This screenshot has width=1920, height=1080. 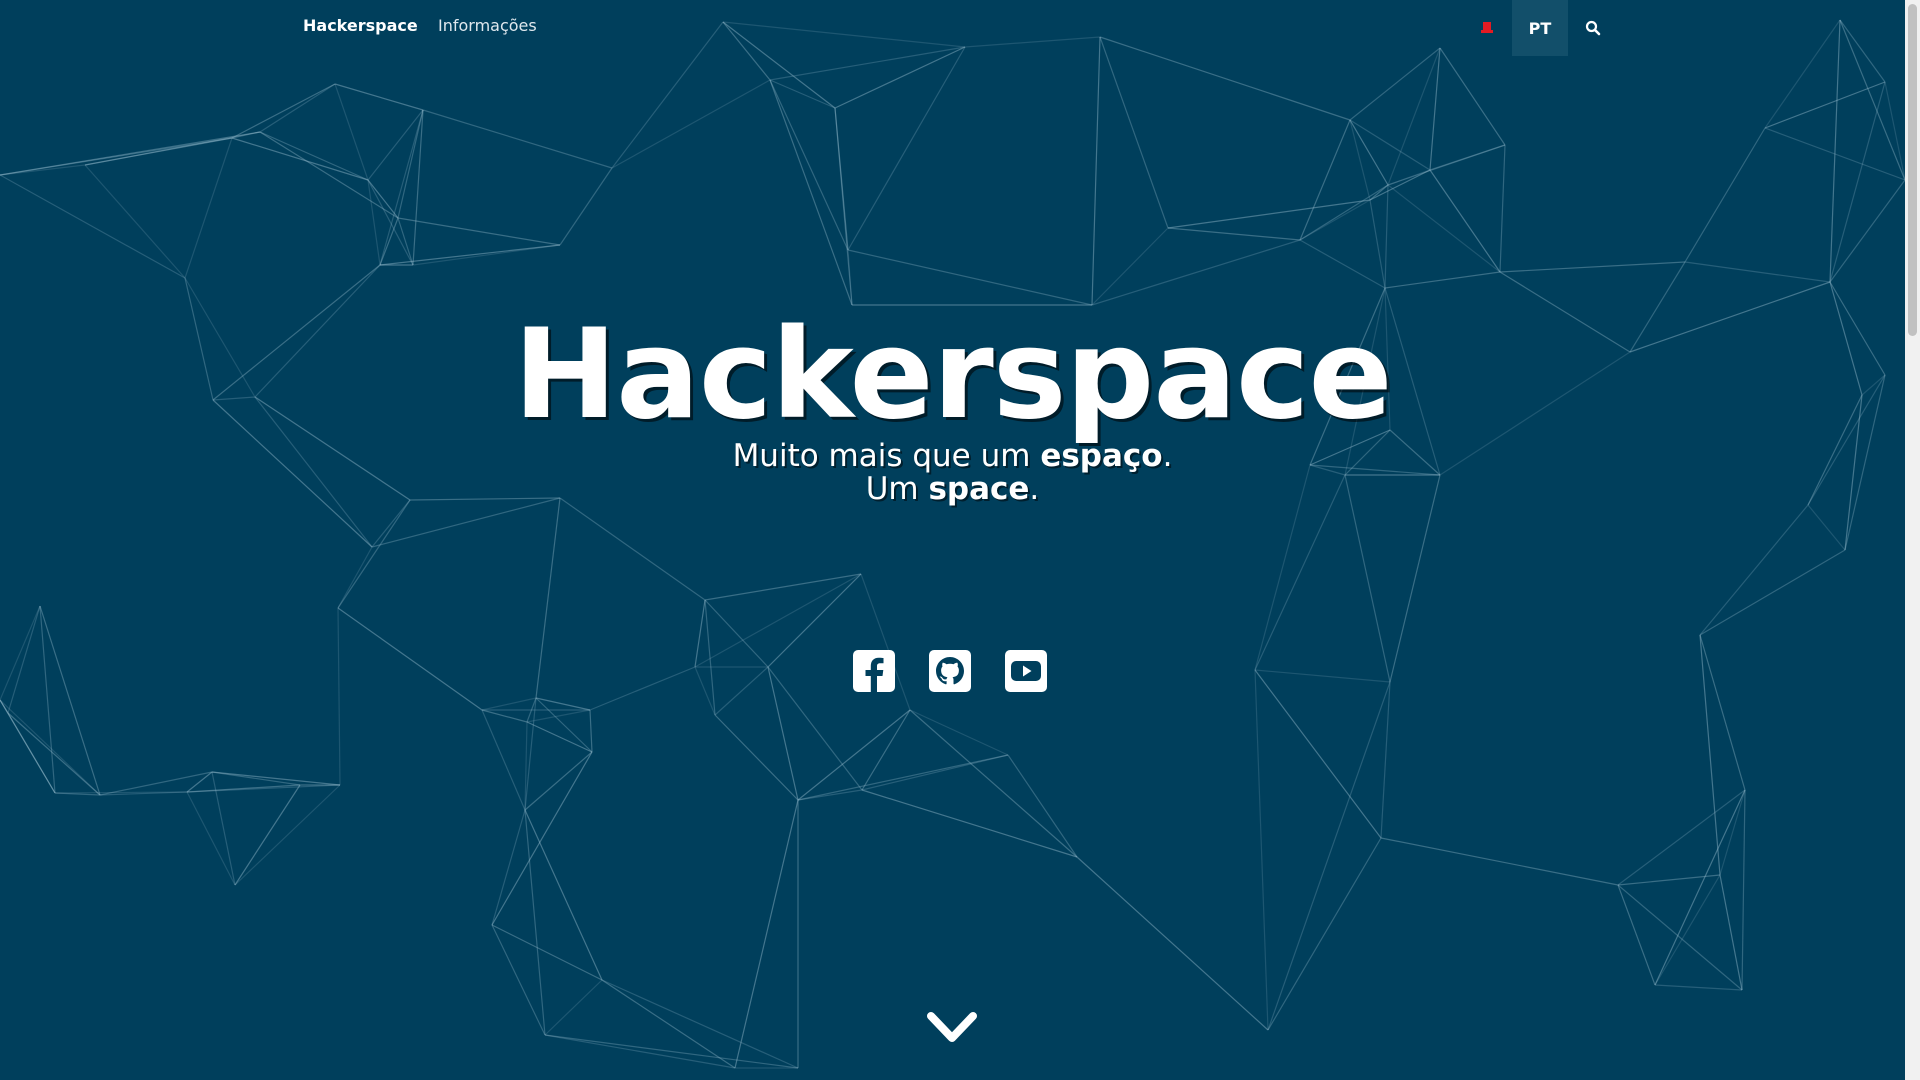 I want to click on hero-tagline: Muito mais que um espaço. Um space., so click(x=952, y=473).